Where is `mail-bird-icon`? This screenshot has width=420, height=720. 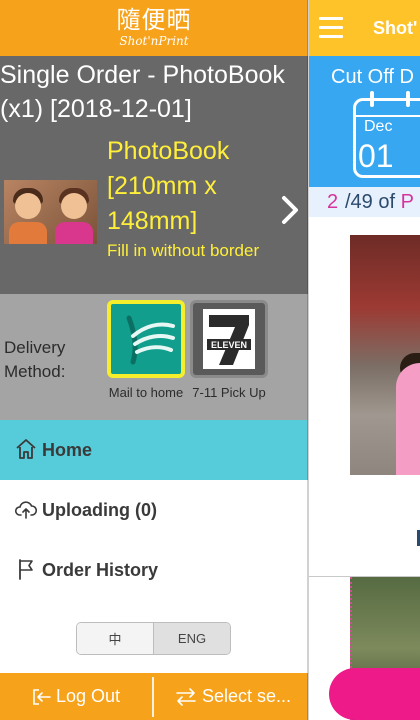 mail-bird-icon is located at coordinates (146, 339).